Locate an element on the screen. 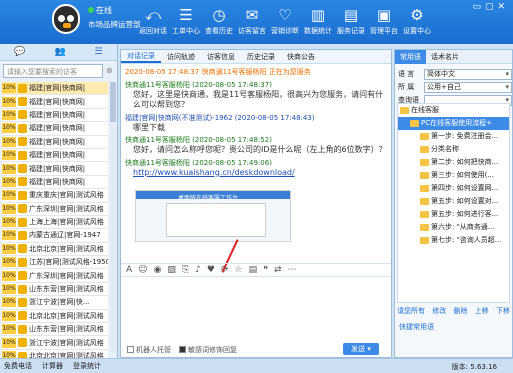 This screenshot has height=373, width=513. online-status: 在线 is located at coordinates (100, 10).